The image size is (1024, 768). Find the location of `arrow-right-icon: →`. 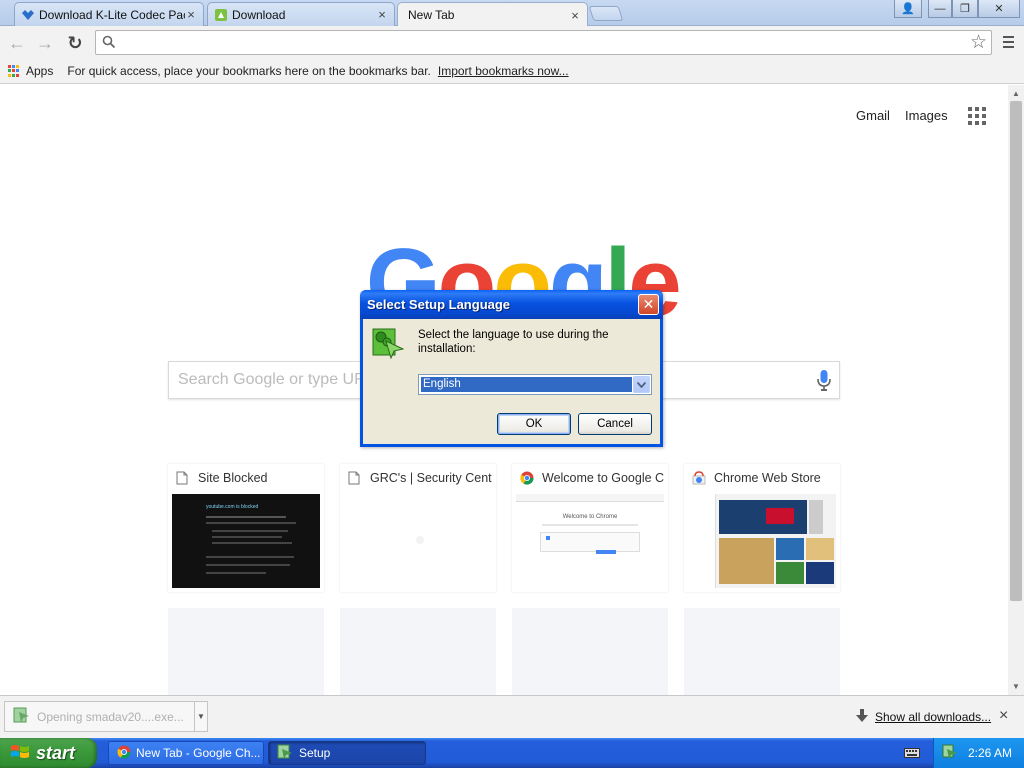

arrow-right-icon: → is located at coordinates (45, 42).